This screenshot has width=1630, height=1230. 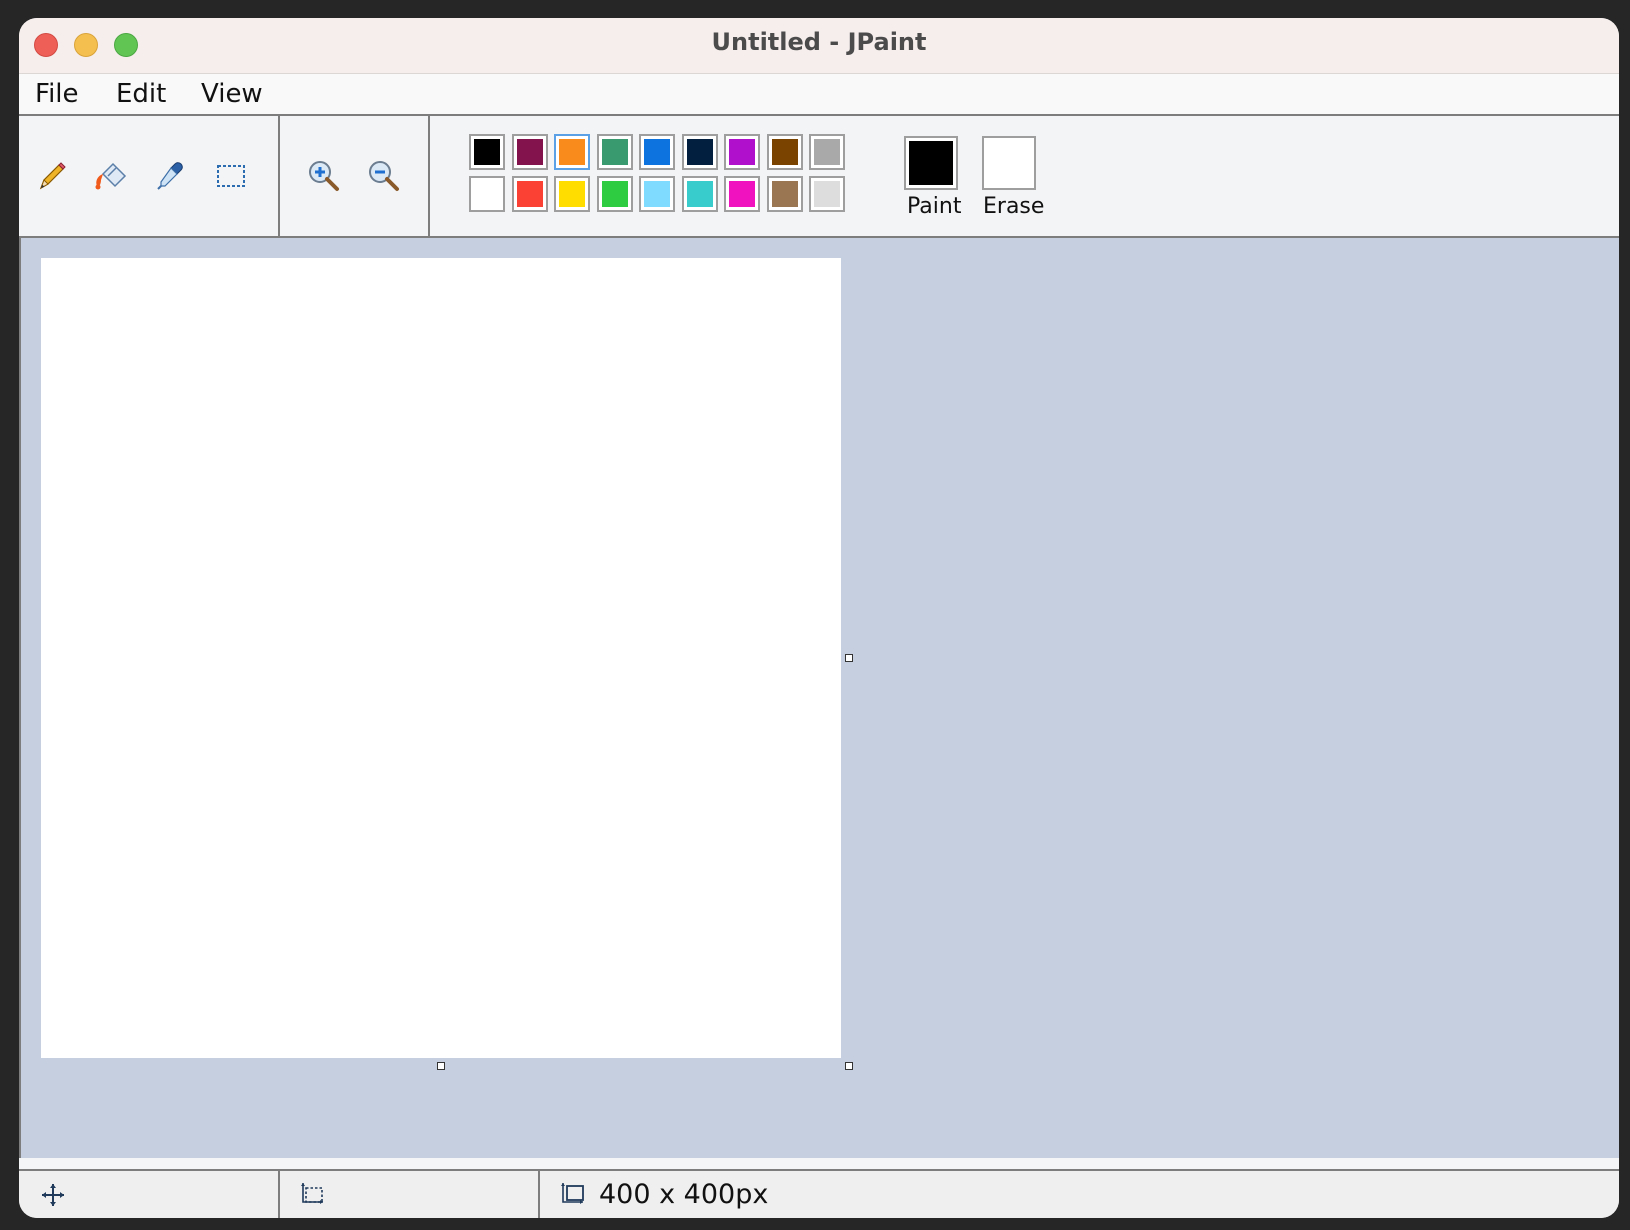 I want to click on rectangle-select-tool-button, so click(x=231, y=176).